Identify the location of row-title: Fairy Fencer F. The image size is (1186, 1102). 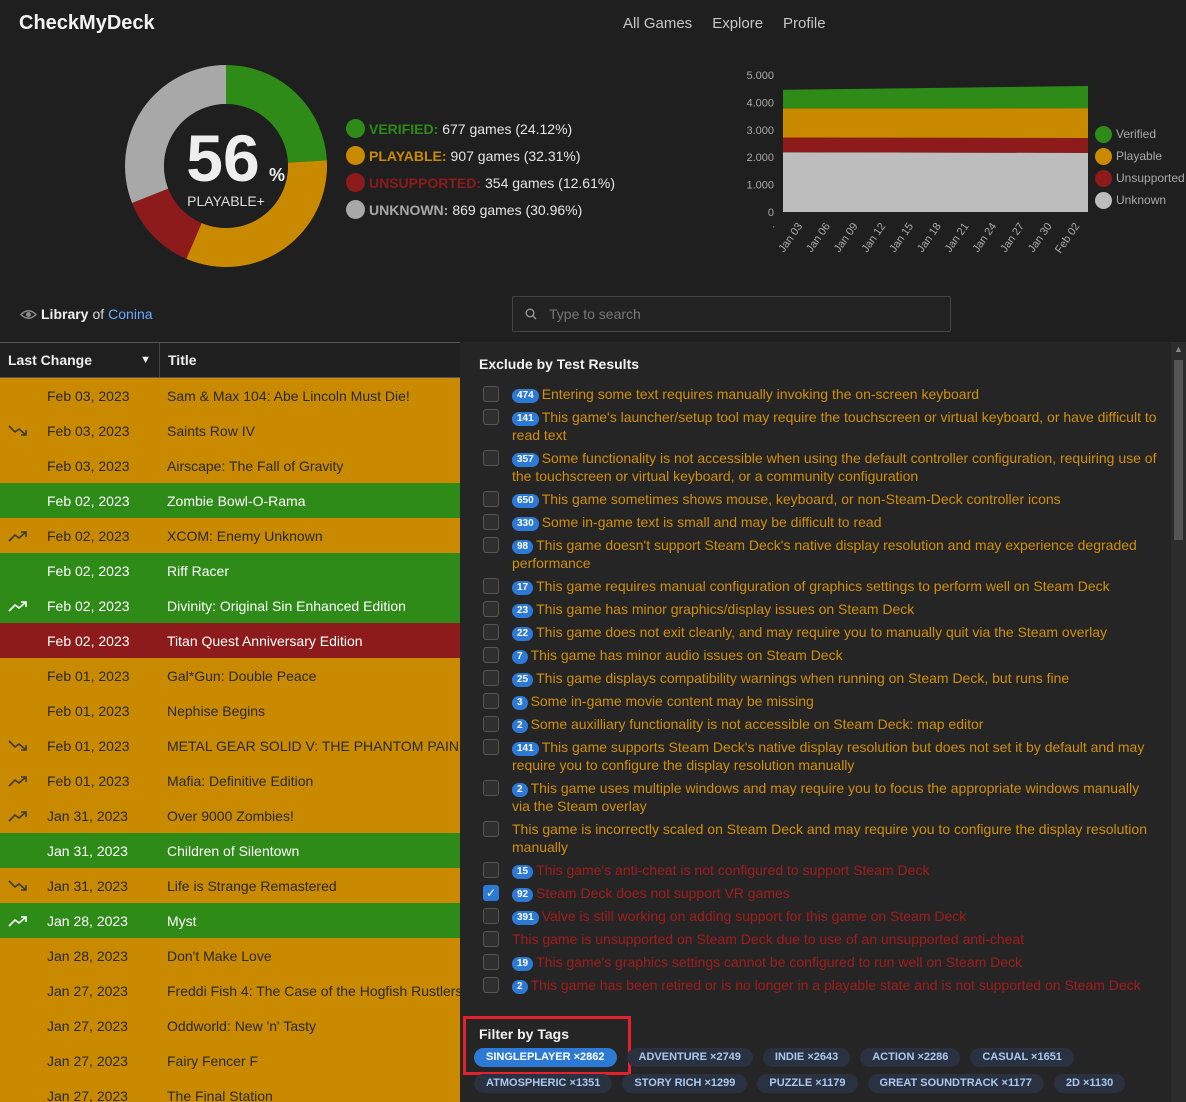
(310, 1061).